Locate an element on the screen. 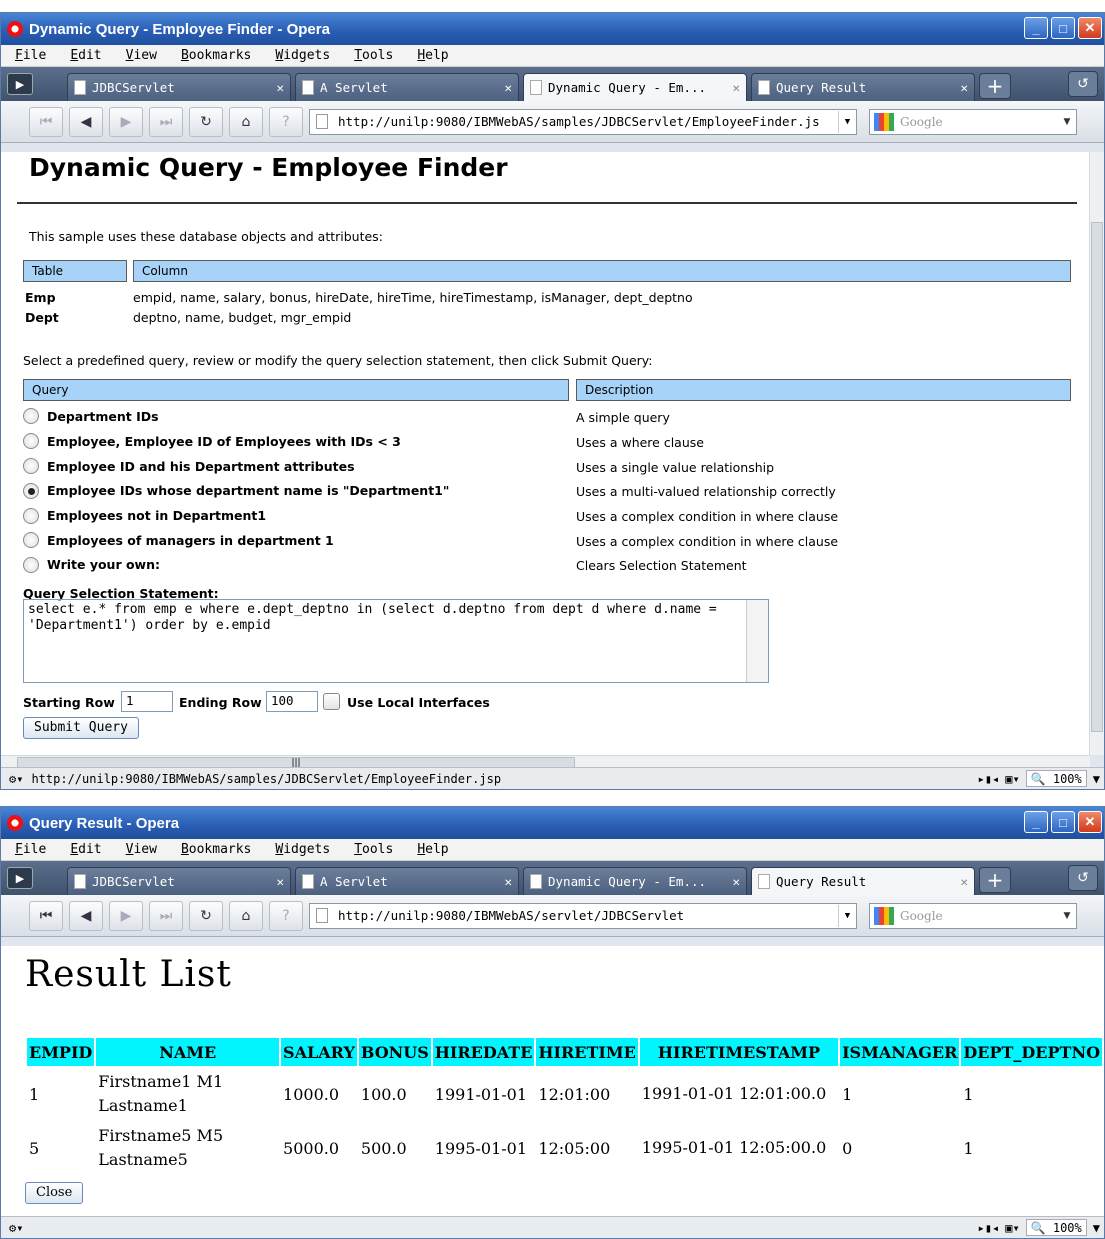 The image size is (1105, 1239). cell-salary: 1000.0 is located at coordinates (311, 1094).